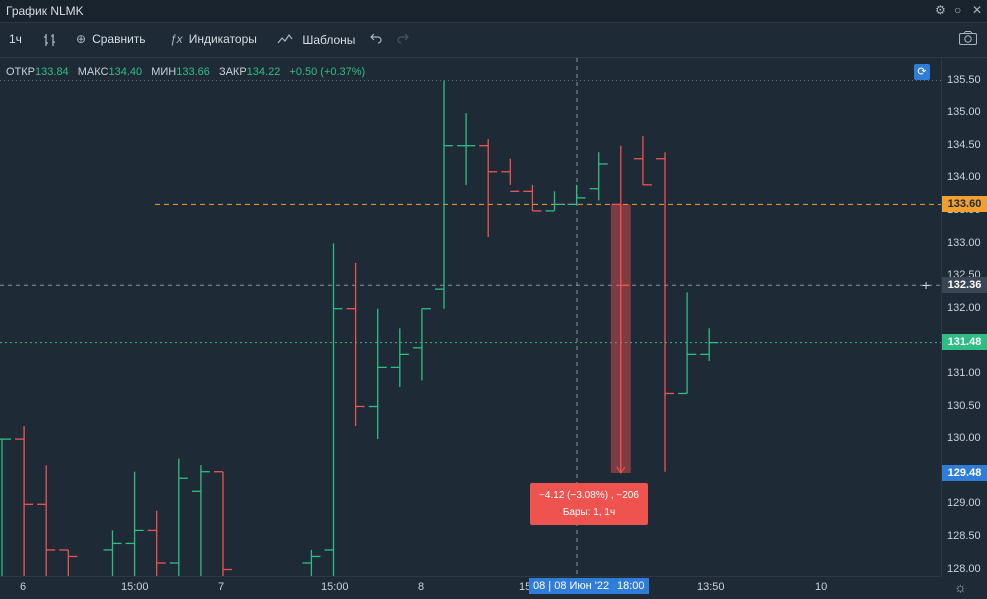 This screenshot has width=987, height=599. What do you see at coordinates (164, 72) in the screenshot?
I see `low-label: МИН` at bounding box center [164, 72].